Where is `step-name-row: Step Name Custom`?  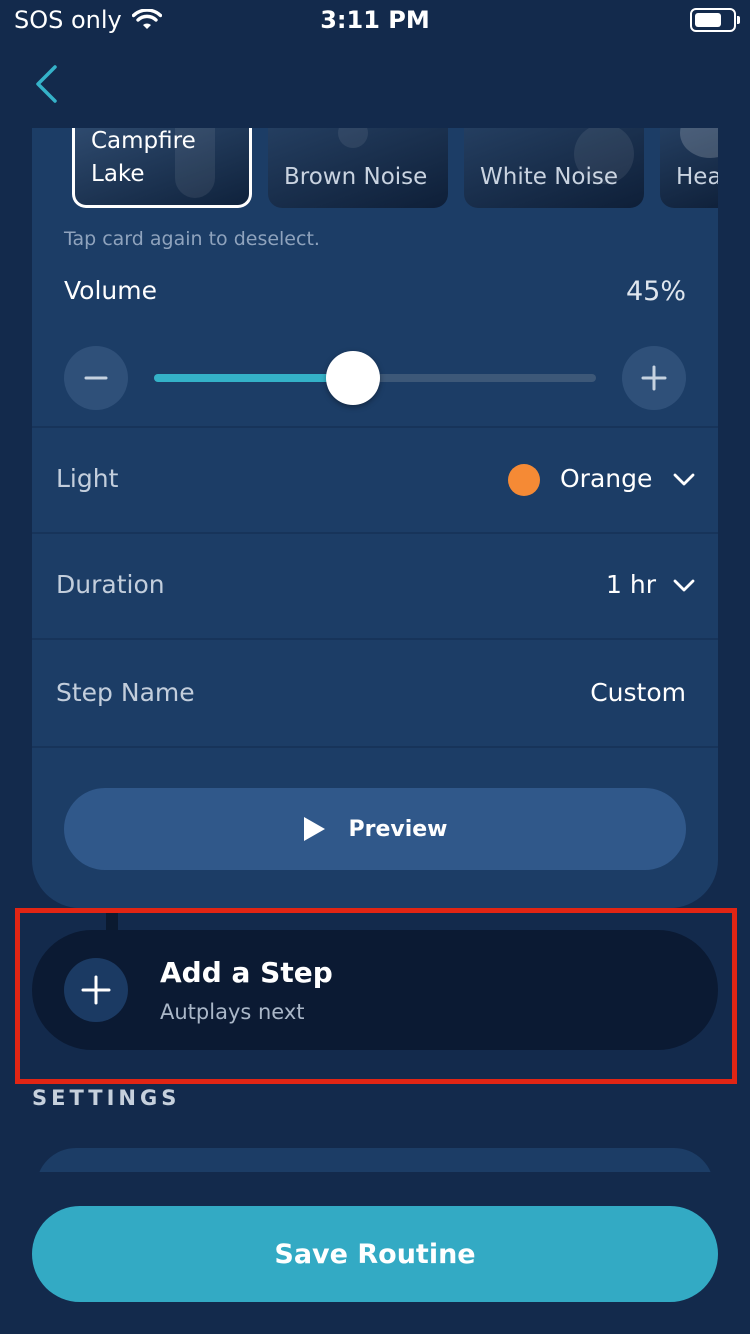 step-name-row: Step Name Custom is located at coordinates (375, 692).